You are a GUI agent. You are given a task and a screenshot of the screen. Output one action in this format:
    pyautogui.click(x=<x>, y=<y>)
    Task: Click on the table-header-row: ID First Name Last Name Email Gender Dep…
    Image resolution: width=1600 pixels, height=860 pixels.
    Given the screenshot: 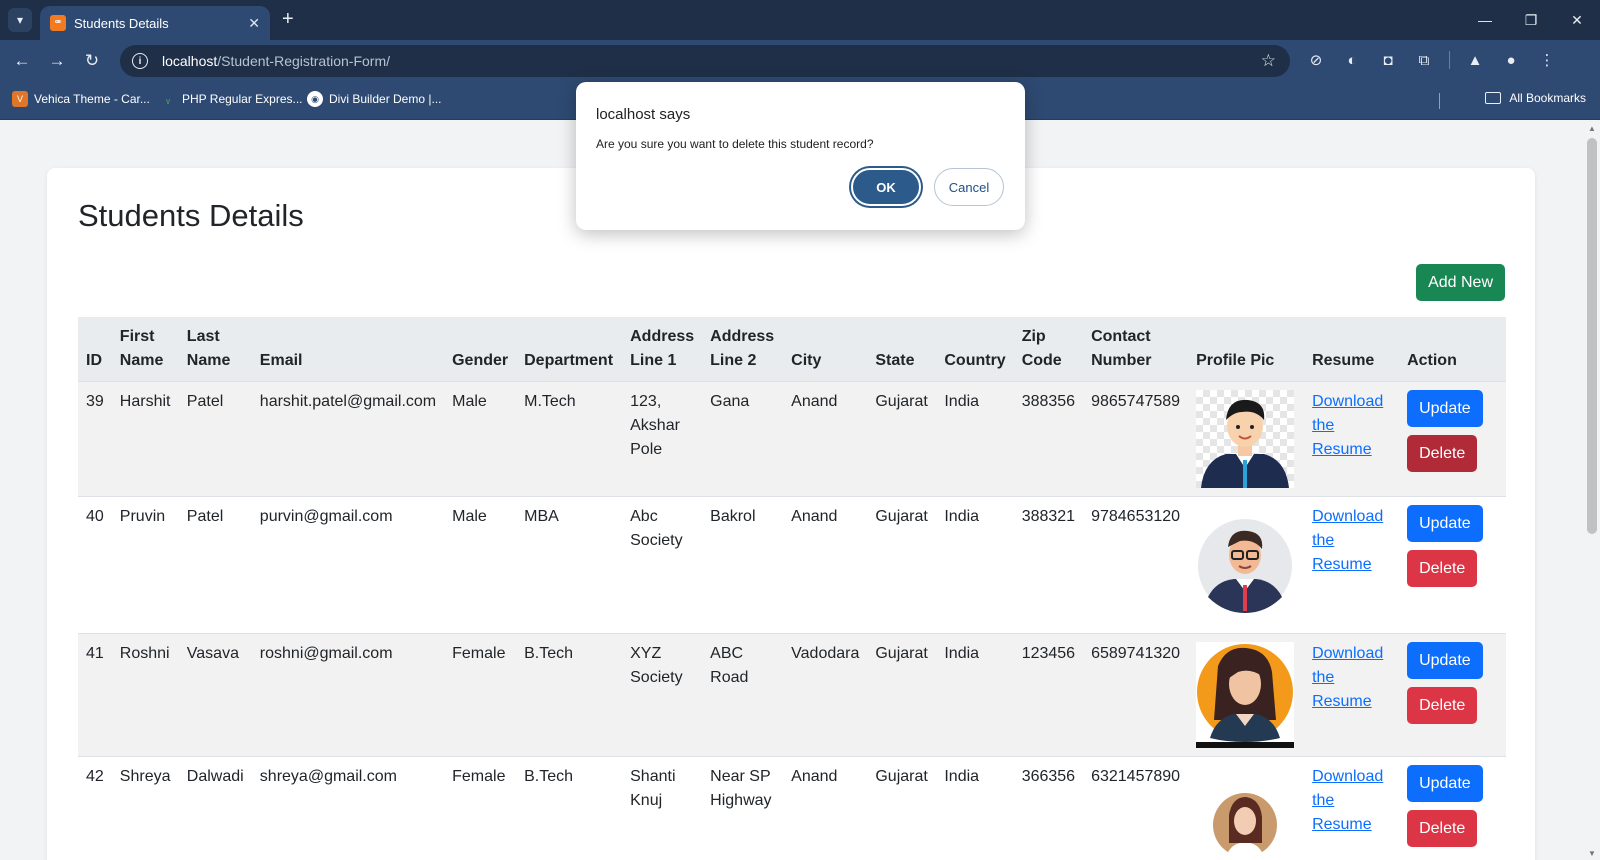 What is the action you would take?
    pyautogui.click(x=792, y=349)
    